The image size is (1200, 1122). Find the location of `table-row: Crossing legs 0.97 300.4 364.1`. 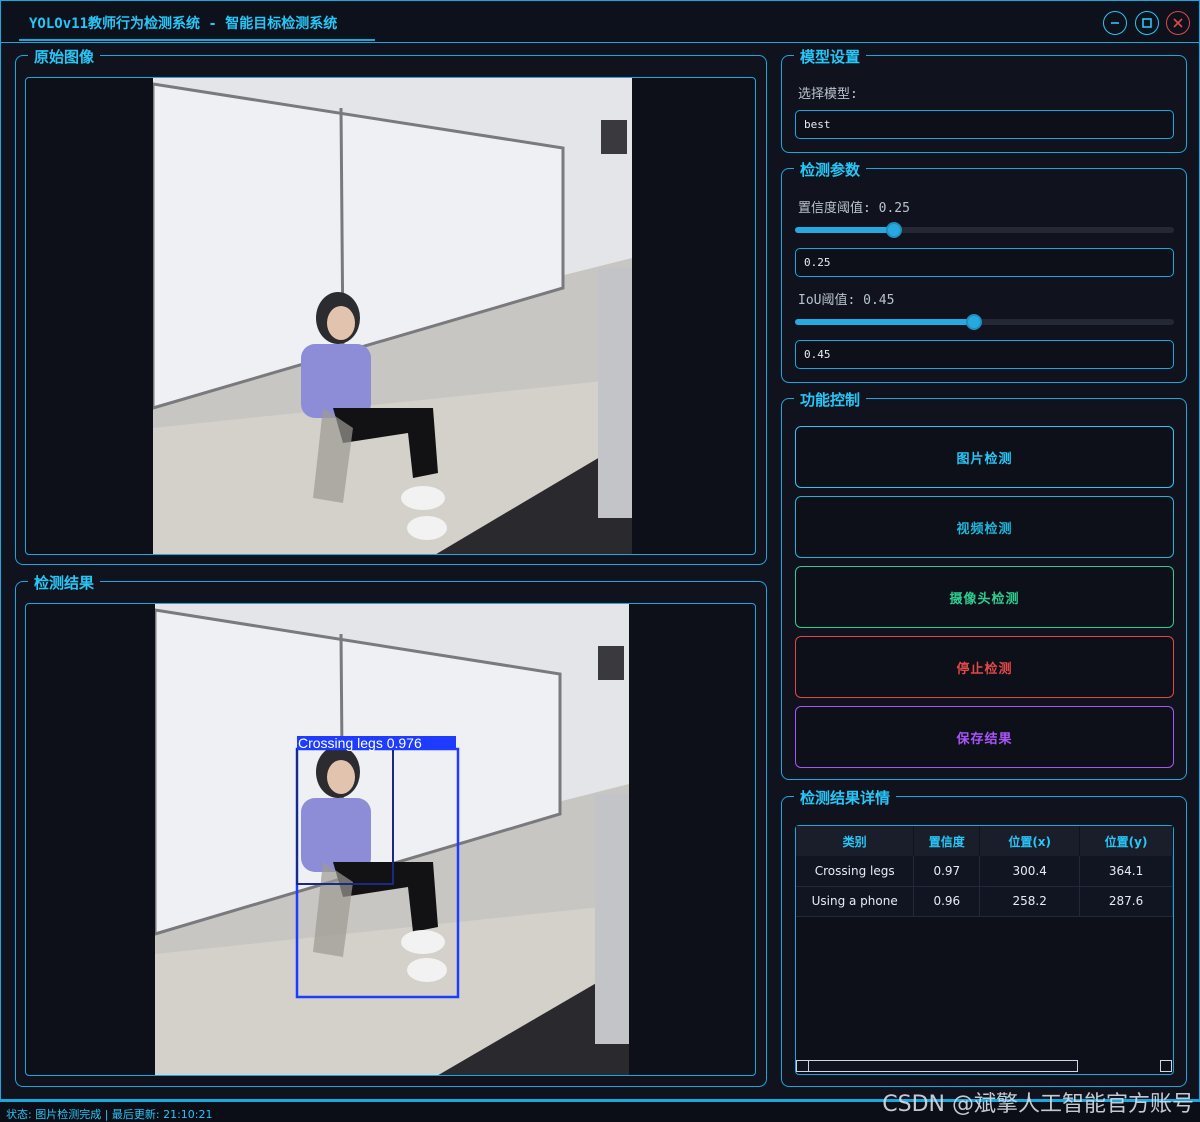

table-row: Crossing legs 0.97 300.4 364.1 is located at coordinates (984, 871).